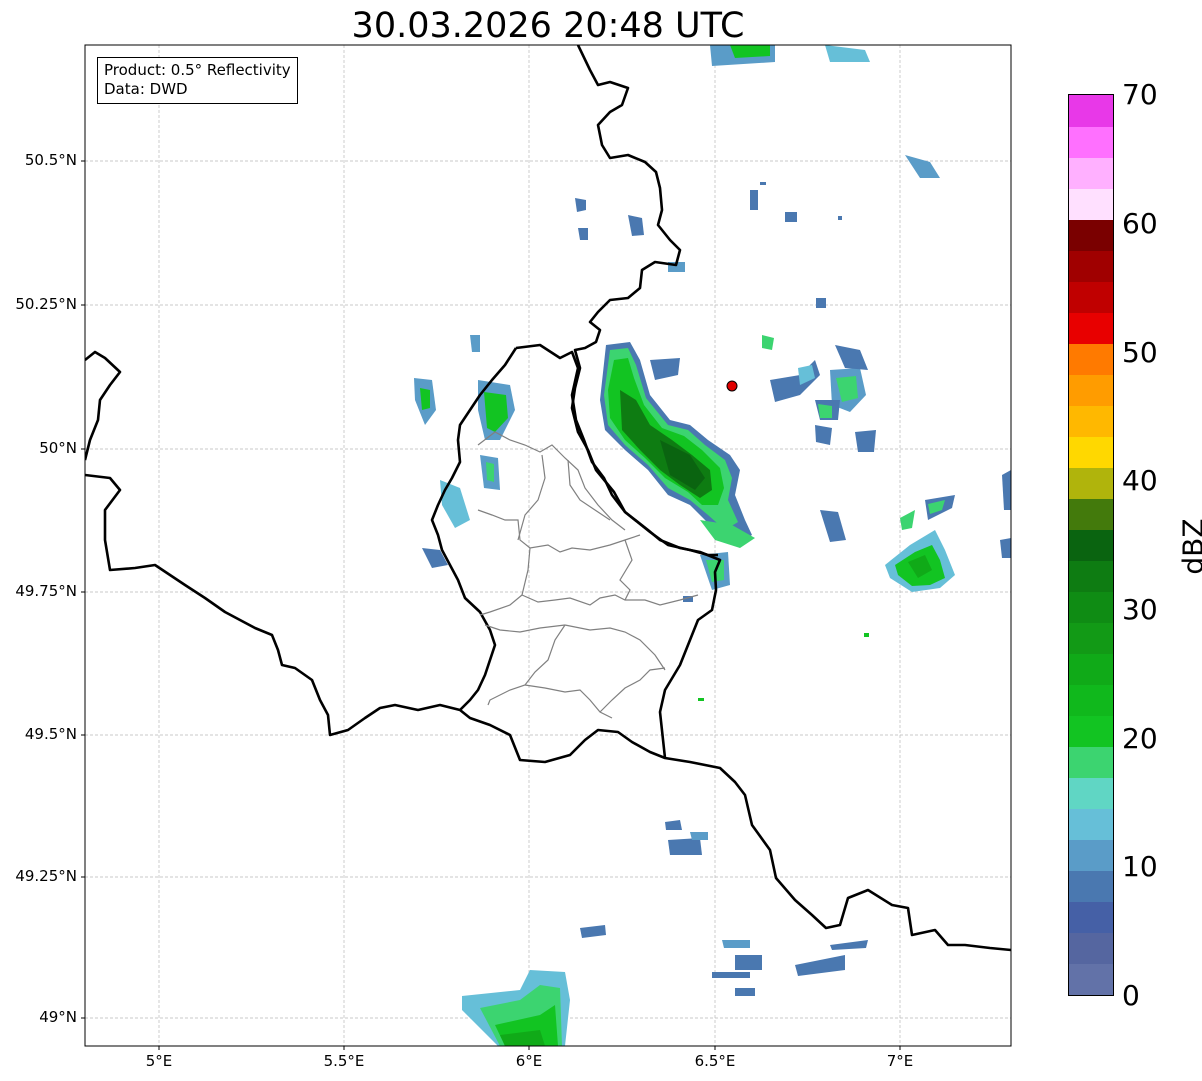 The image size is (1202, 1081). Describe the element at coordinates (344, 1061) in the screenshot. I see `lon-tick-label: 5.5°E` at that location.